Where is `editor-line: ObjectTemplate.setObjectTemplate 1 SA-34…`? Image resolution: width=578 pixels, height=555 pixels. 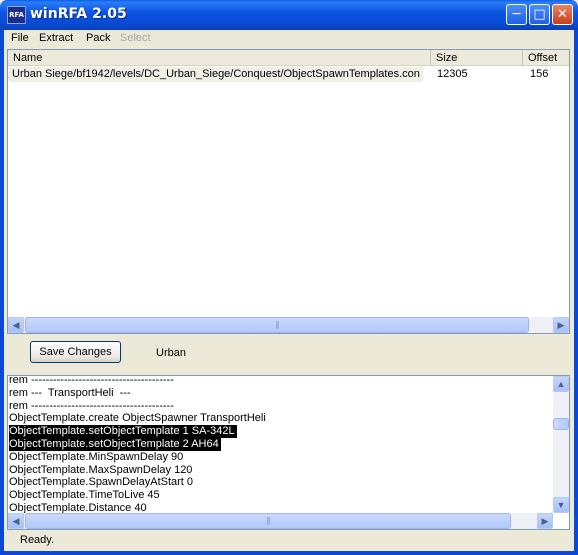 editor-line: ObjectTemplate.setObjectTemplate 1 SA-34… is located at coordinates (123, 431).